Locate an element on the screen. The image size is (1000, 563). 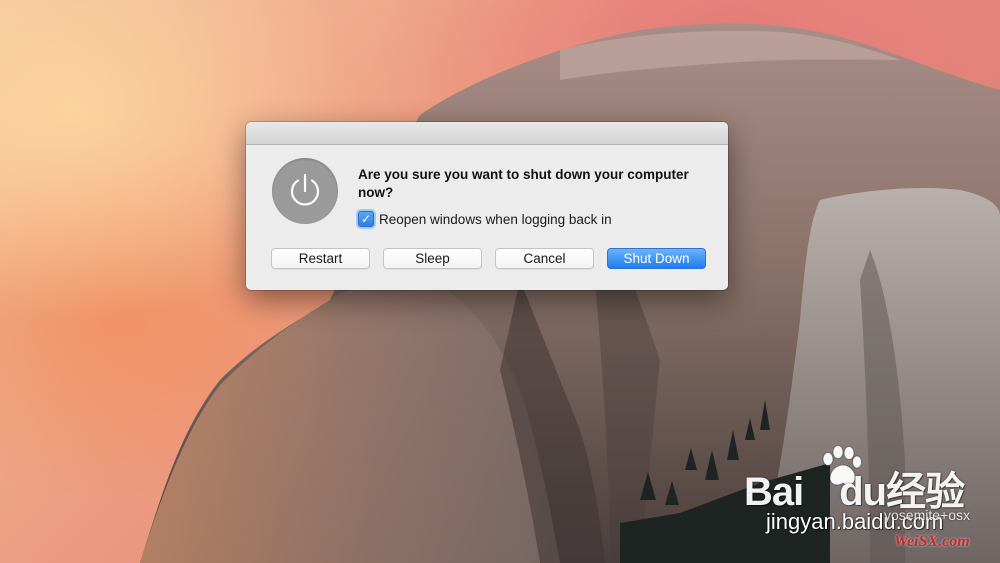
power-icon is located at coordinates (305, 191).